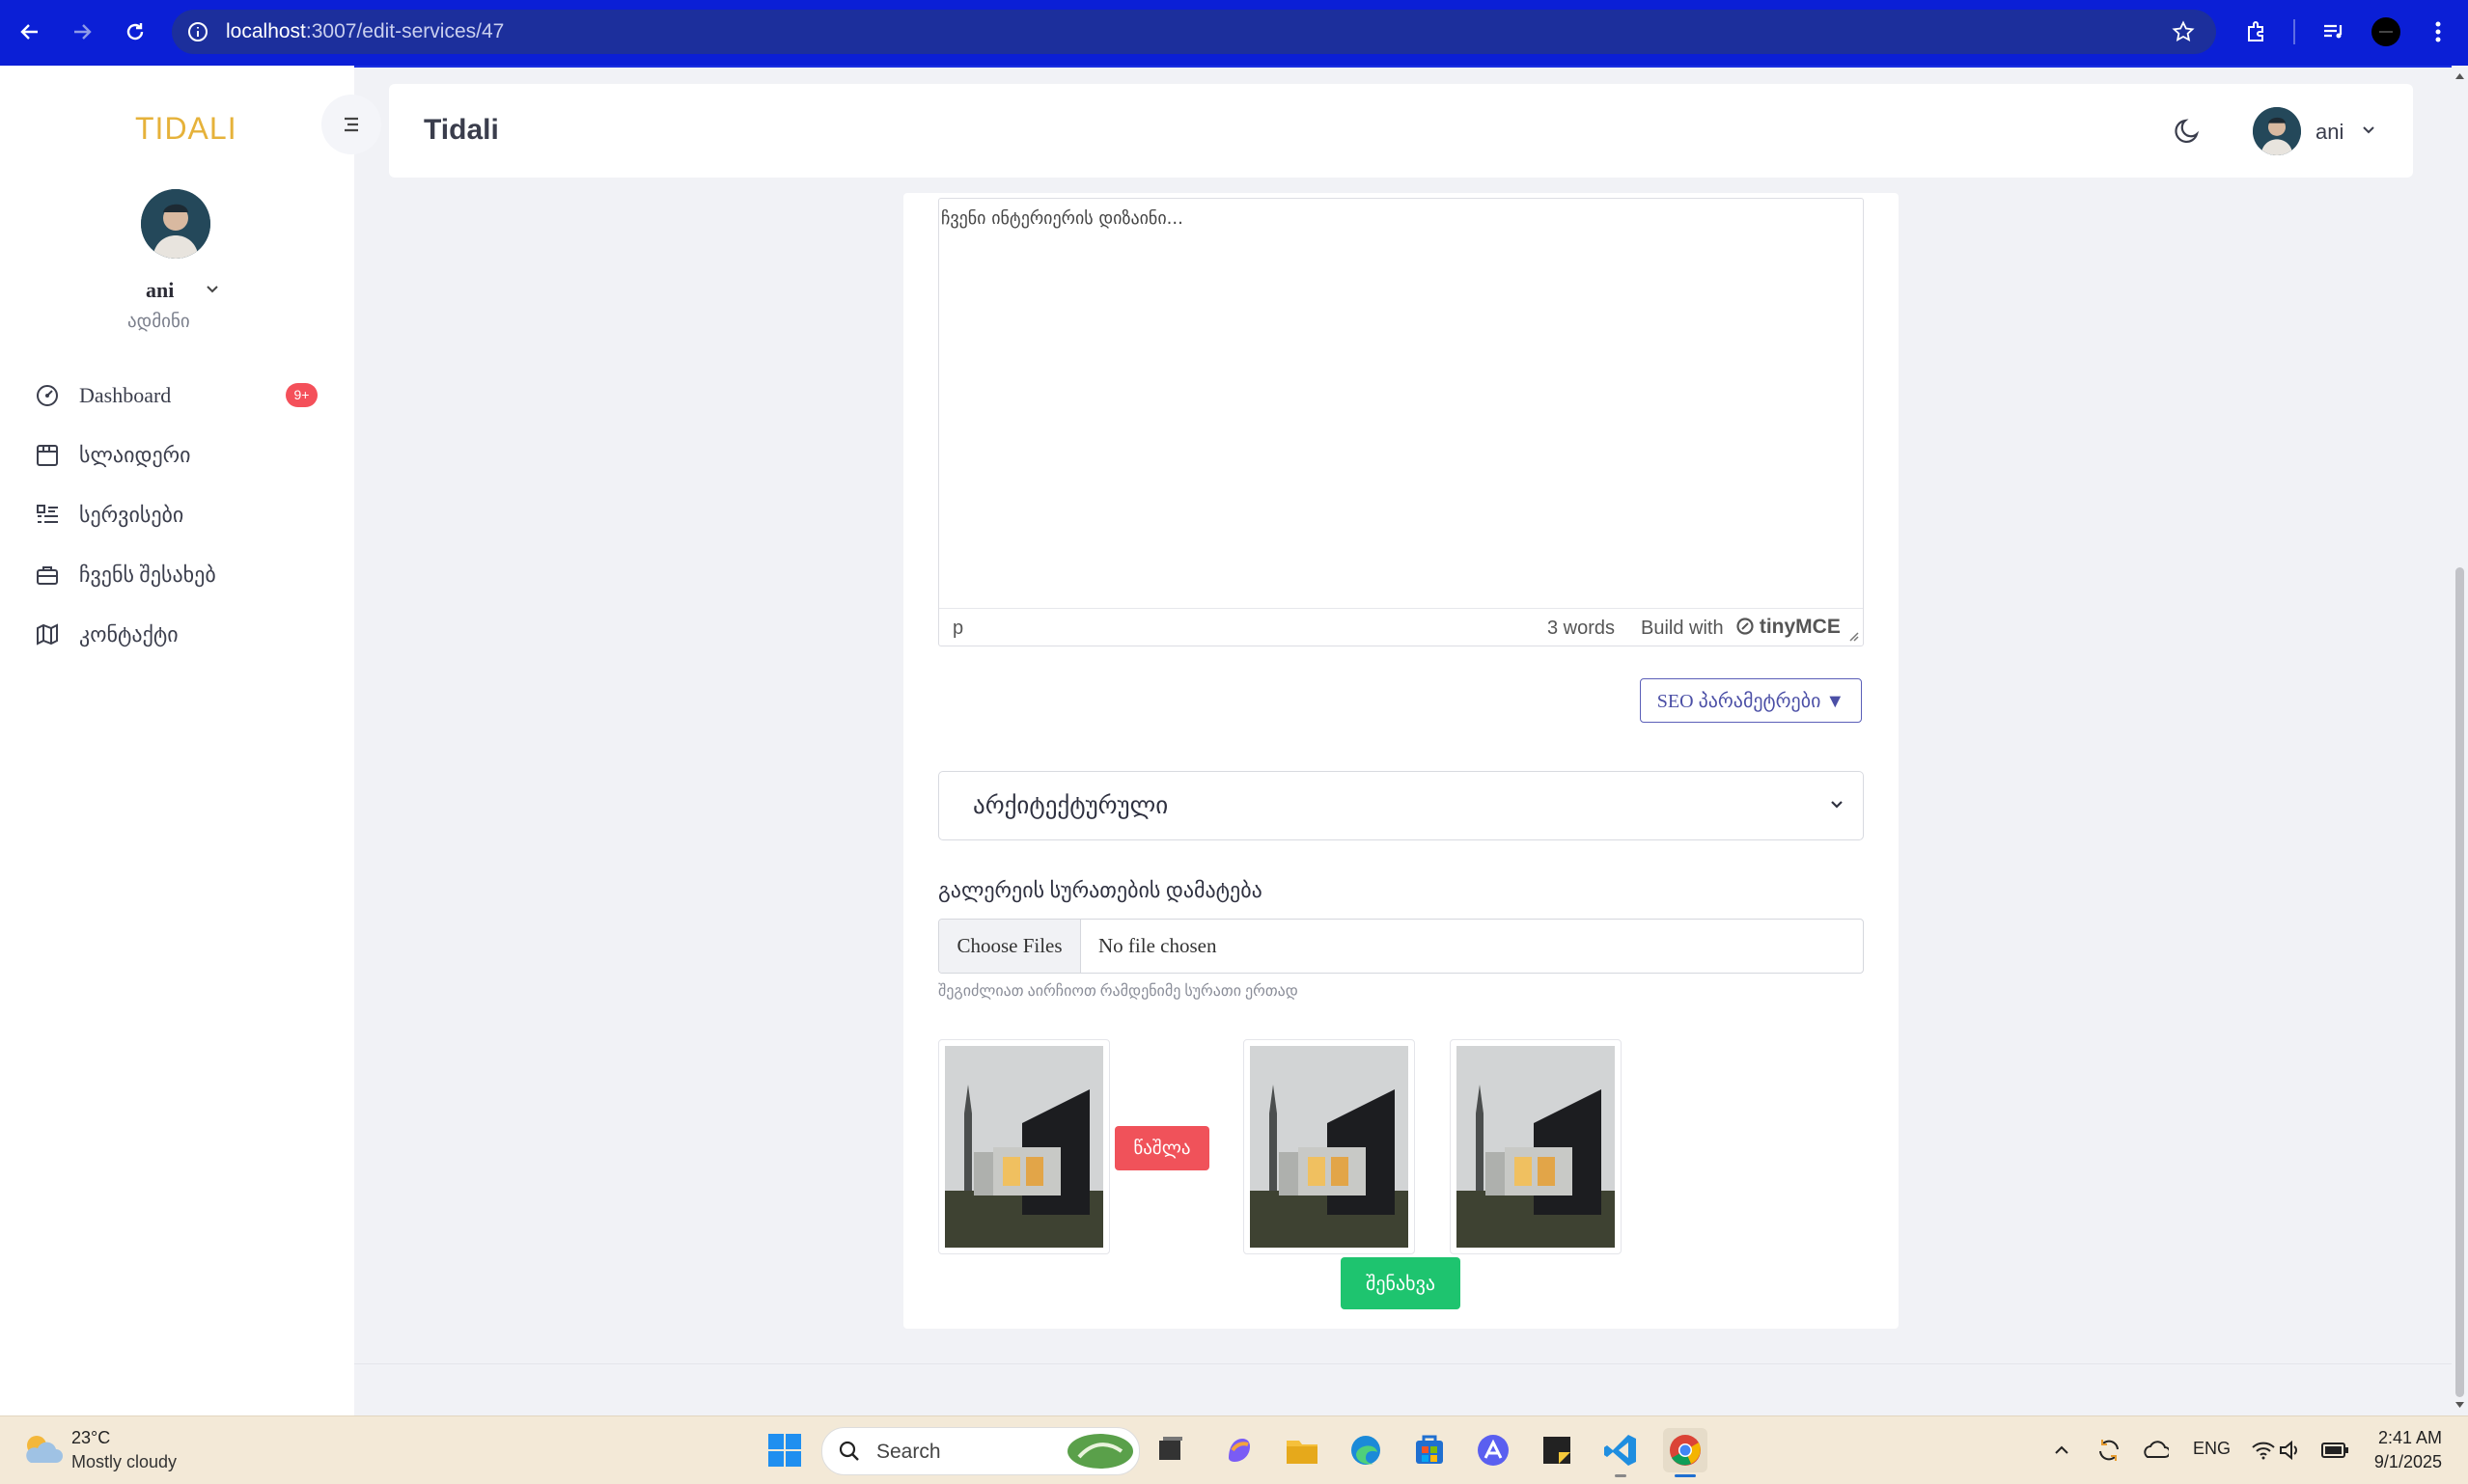  I want to click on chevron-up-icon, so click(2061, 1450).